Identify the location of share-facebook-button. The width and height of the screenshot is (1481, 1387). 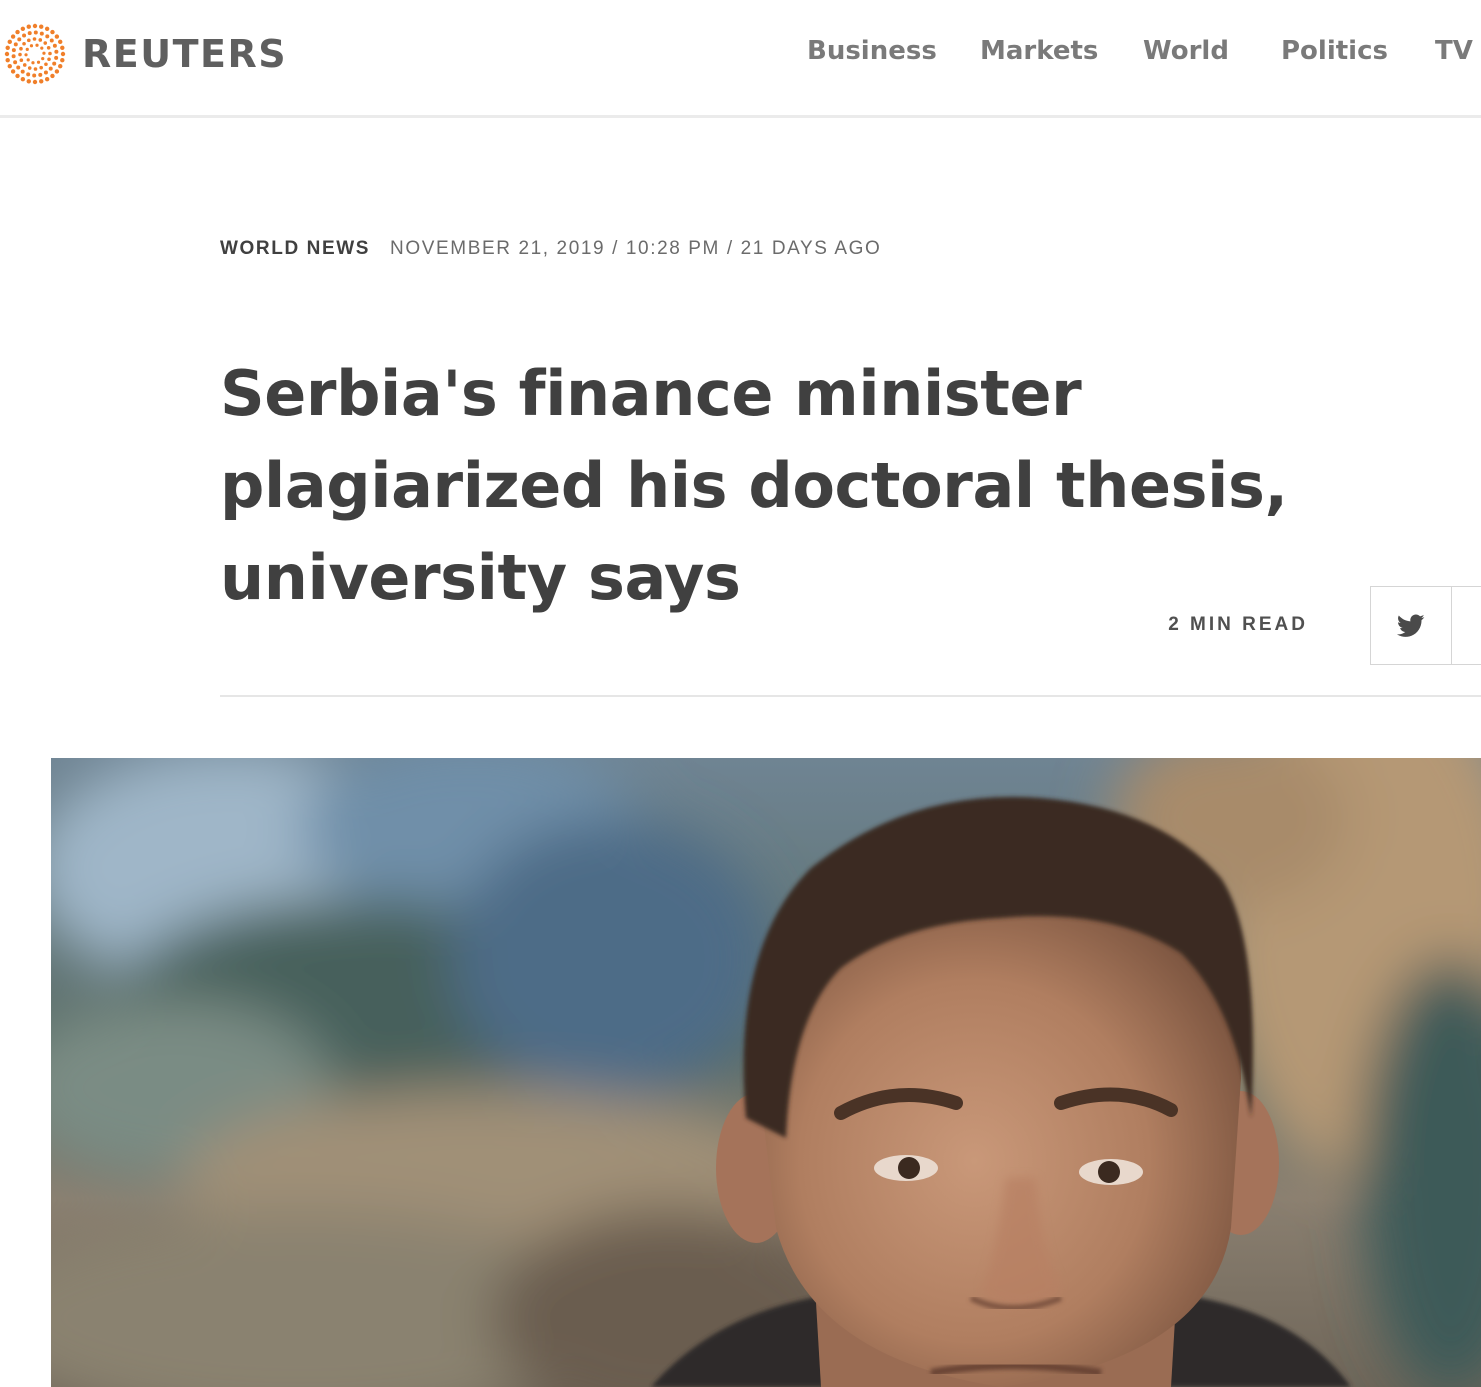
(1466, 625).